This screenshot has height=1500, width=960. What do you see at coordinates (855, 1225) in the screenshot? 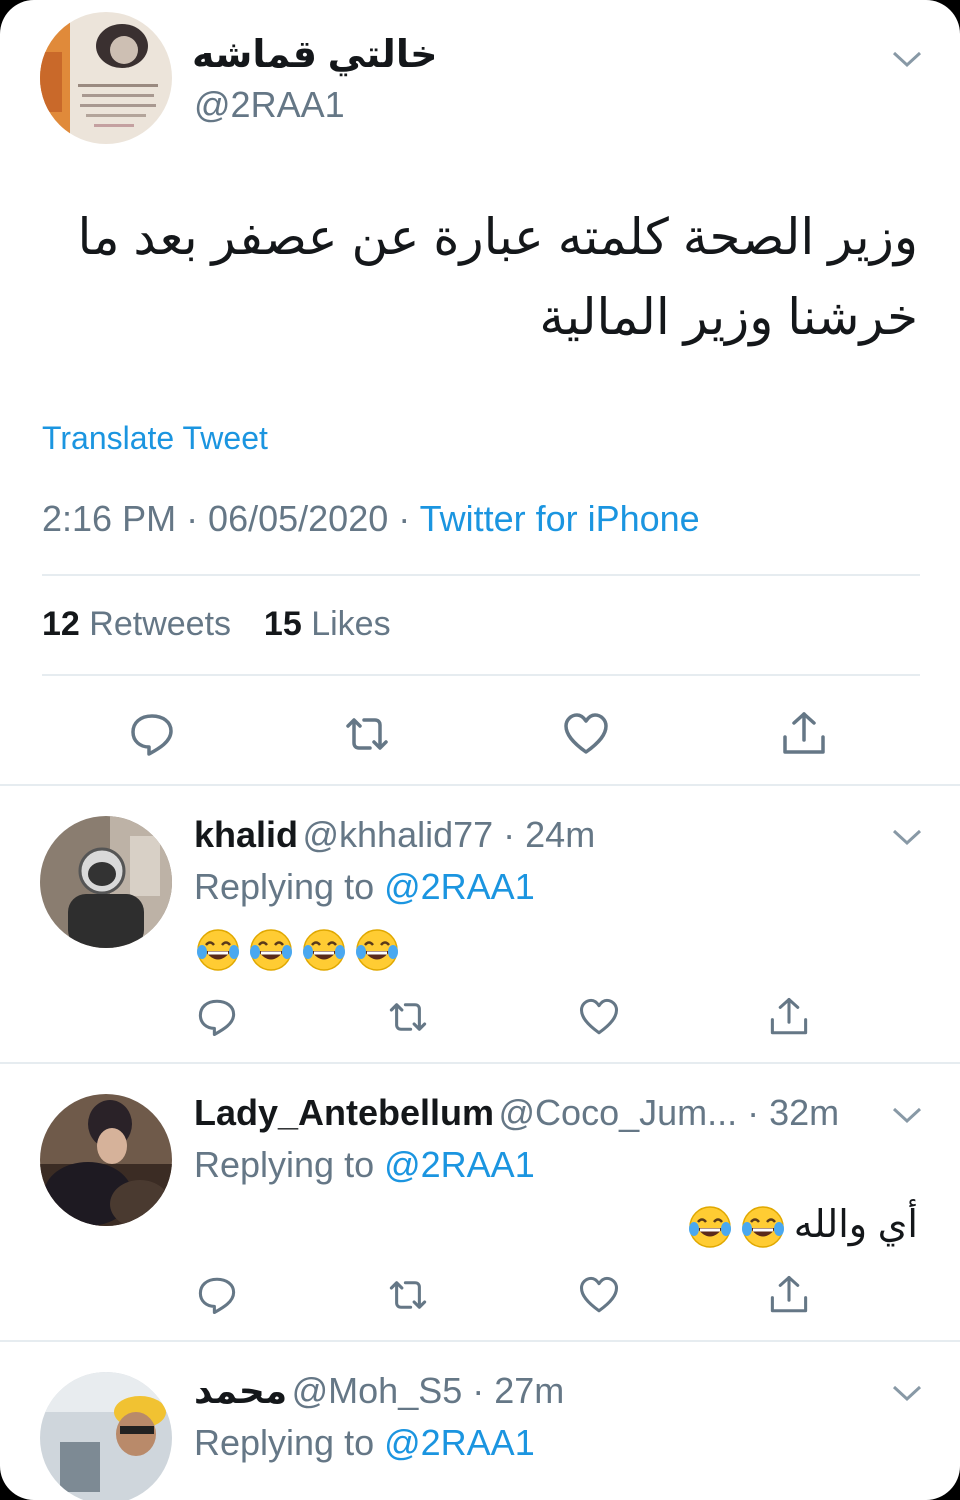
I see `reply-text: أي والله` at bounding box center [855, 1225].